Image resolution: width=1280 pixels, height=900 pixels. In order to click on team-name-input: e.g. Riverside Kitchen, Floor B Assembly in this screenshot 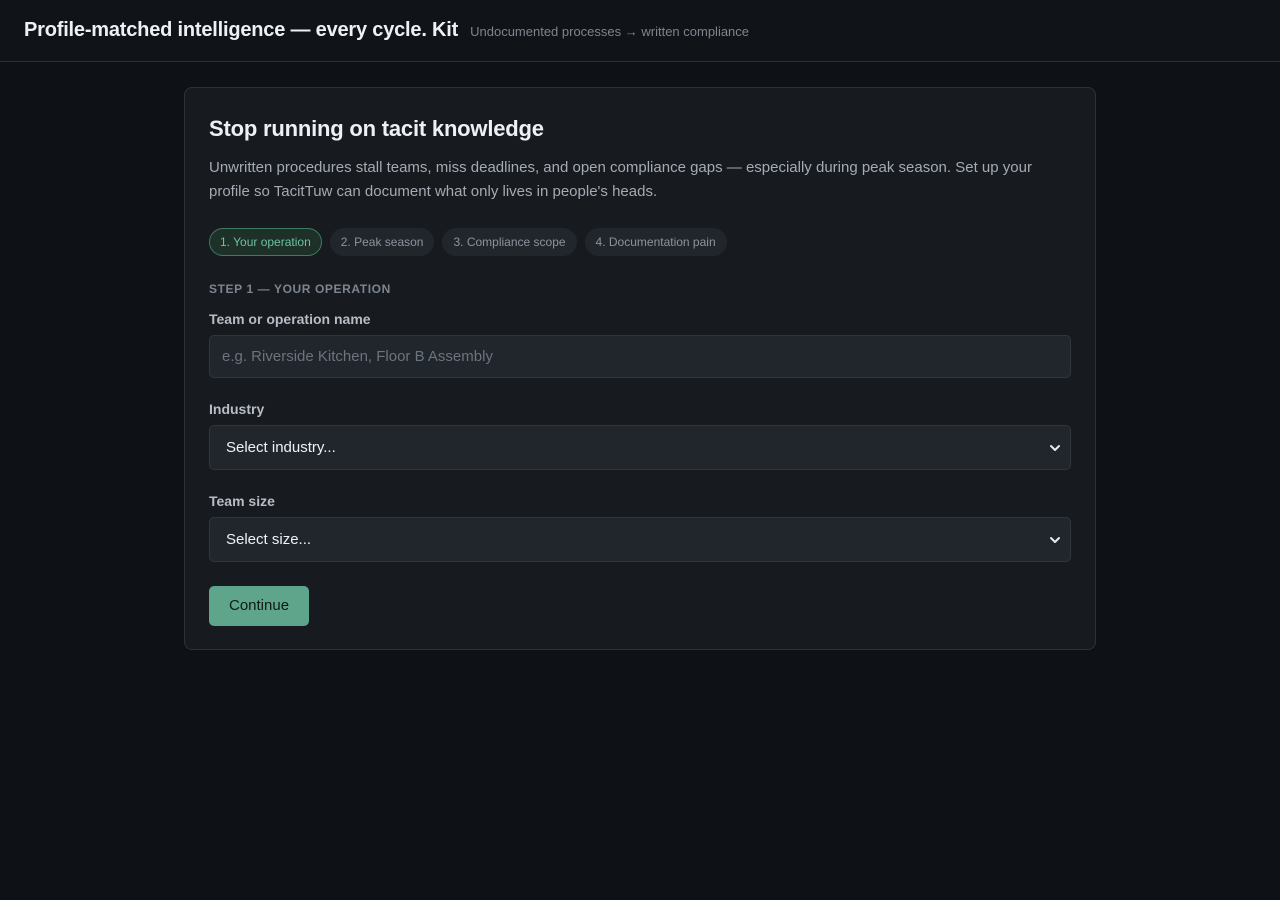, I will do `click(640, 356)`.